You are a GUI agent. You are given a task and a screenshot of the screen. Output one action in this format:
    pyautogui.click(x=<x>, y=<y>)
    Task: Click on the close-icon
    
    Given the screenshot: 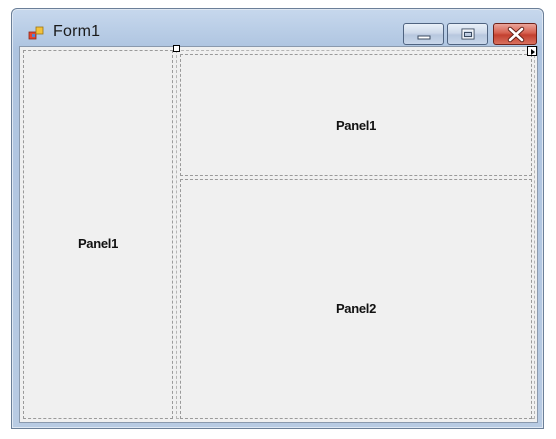 What is the action you would take?
    pyautogui.click(x=516, y=34)
    